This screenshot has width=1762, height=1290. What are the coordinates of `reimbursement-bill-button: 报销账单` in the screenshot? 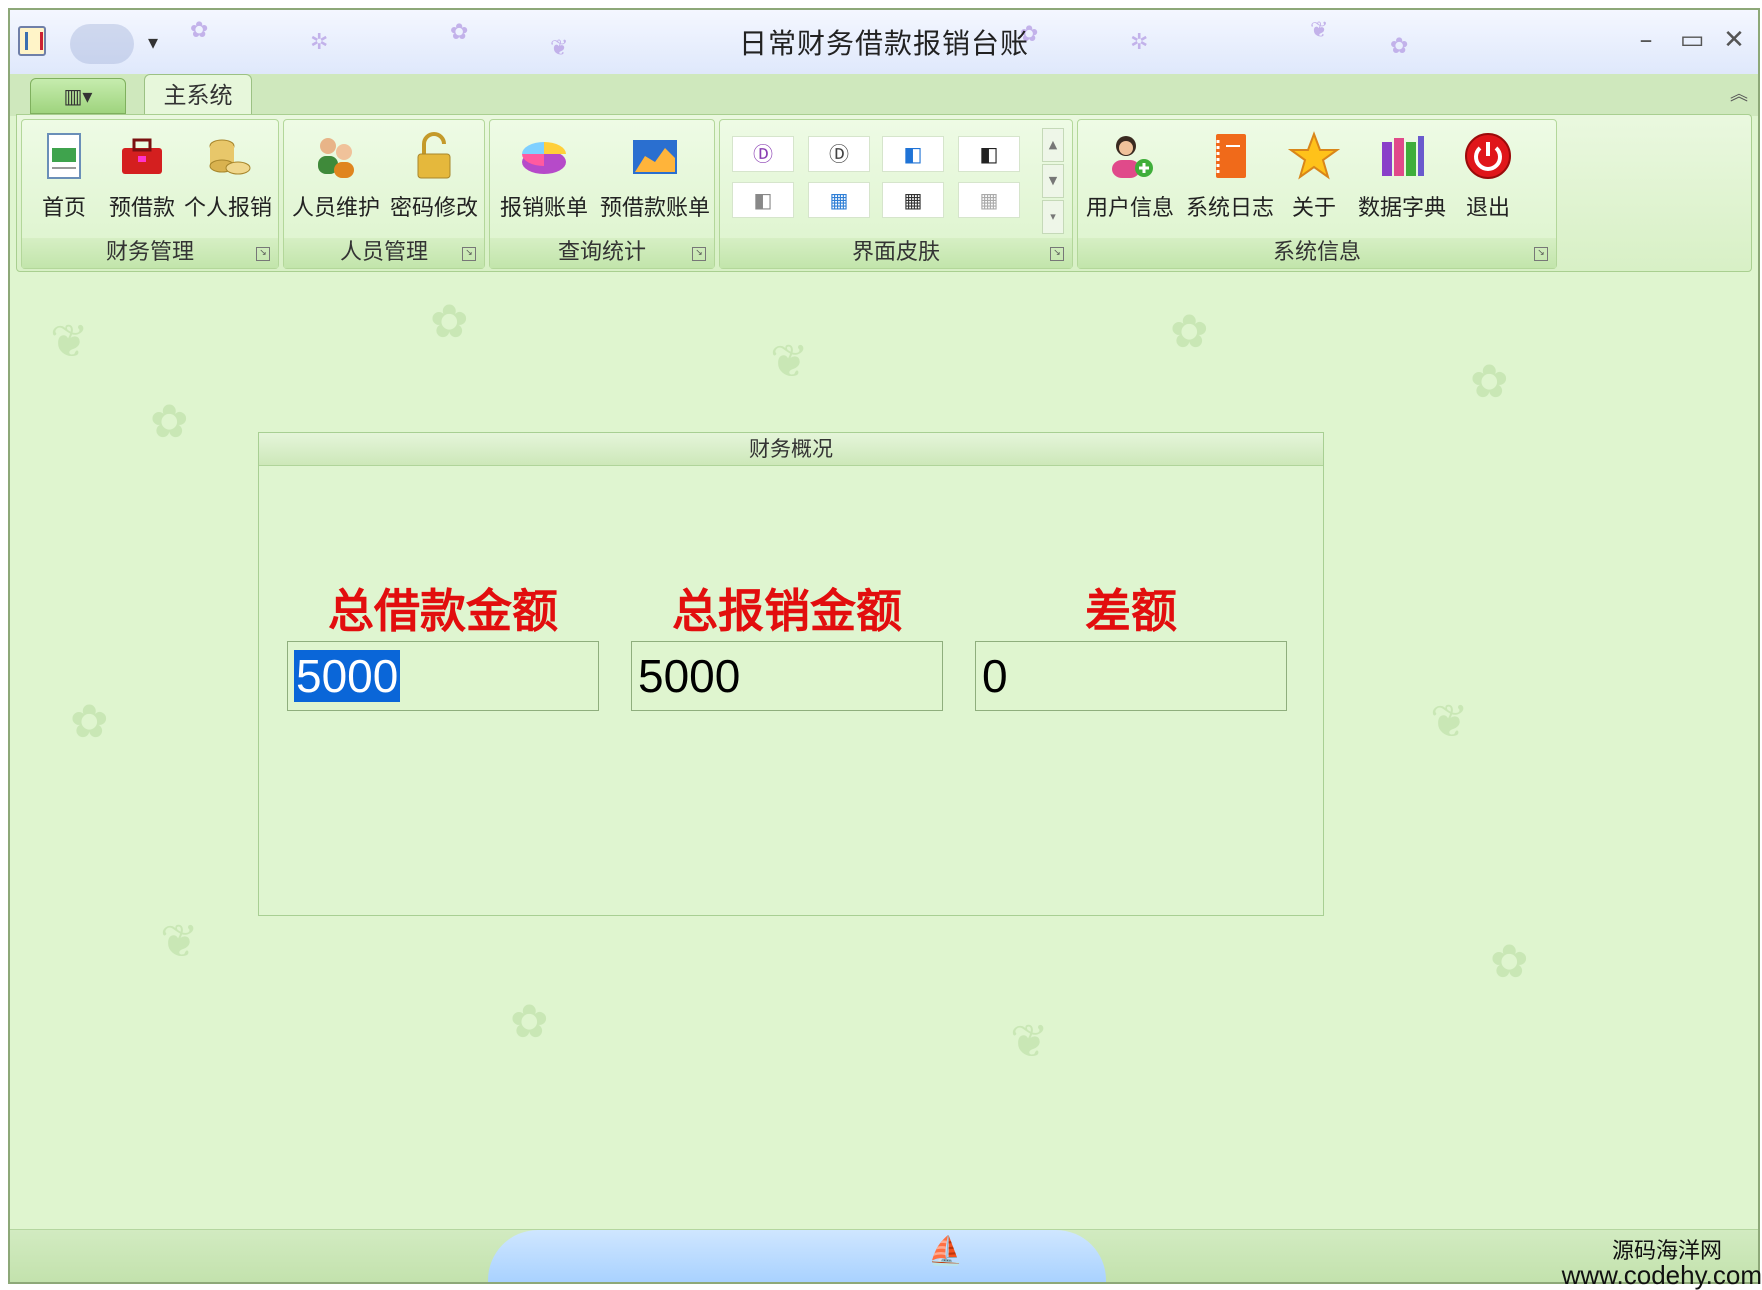 It's located at (544, 178).